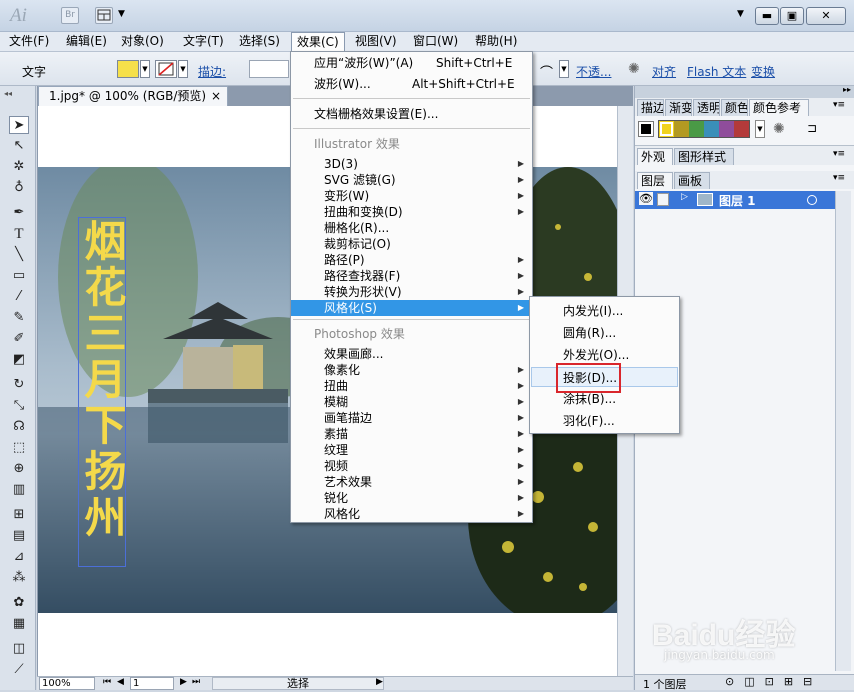 The width and height of the screenshot is (854, 692). Describe the element at coordinates (19, 469) in the screenshot. I see `shape-builder-tool-icon: ⊕` at that location.